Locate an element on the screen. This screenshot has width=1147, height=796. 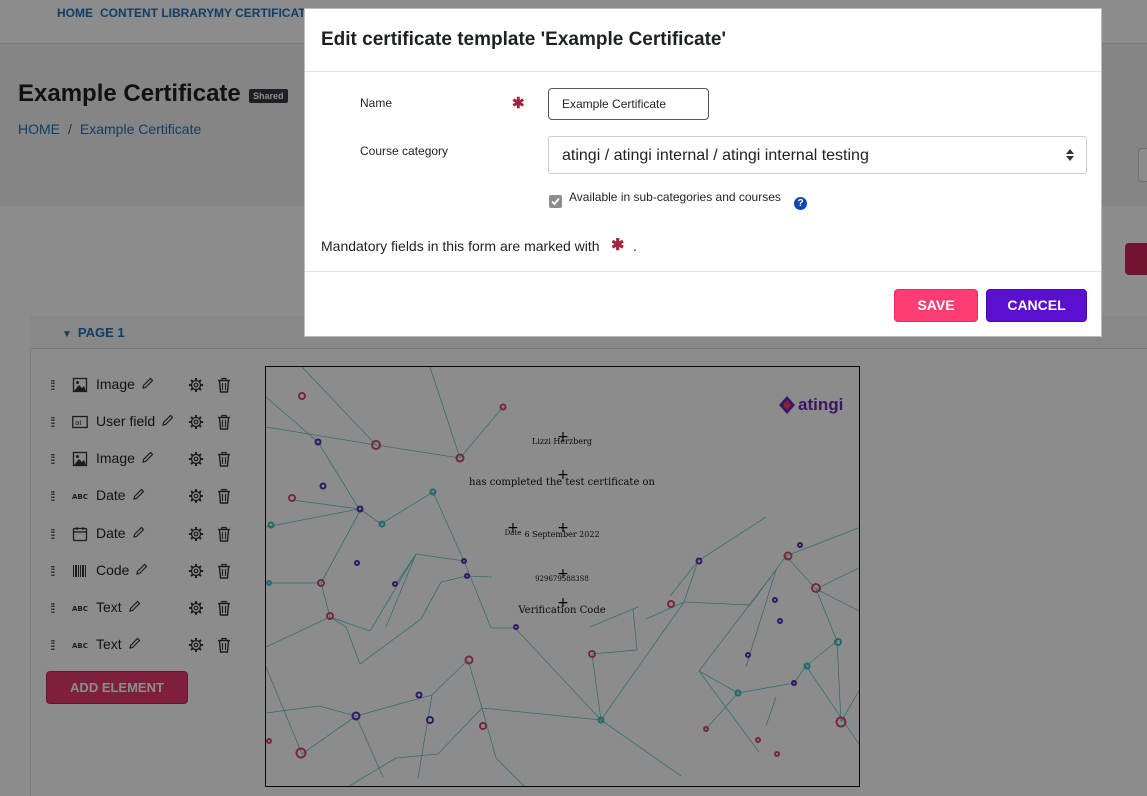
select-caret-icon is located at coordinates (1070, 155).